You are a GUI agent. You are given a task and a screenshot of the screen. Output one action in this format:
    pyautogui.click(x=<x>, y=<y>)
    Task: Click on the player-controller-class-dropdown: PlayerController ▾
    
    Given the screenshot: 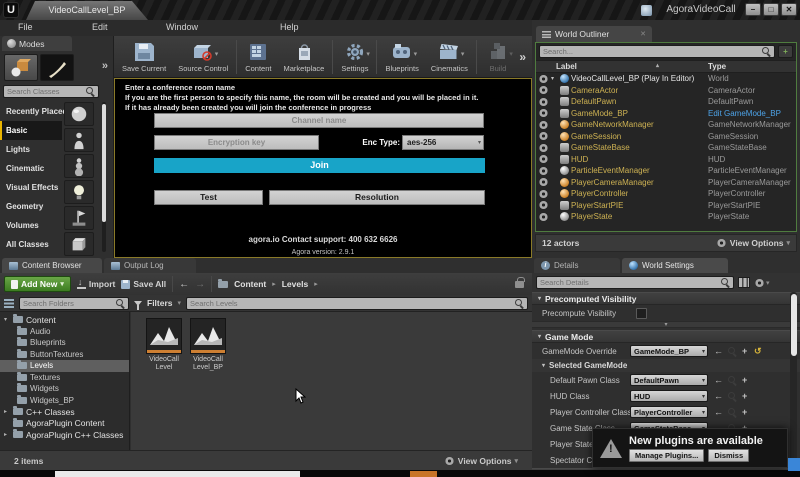 What is the action you would take?
    pyautogui.click(x=669, y=412)
    